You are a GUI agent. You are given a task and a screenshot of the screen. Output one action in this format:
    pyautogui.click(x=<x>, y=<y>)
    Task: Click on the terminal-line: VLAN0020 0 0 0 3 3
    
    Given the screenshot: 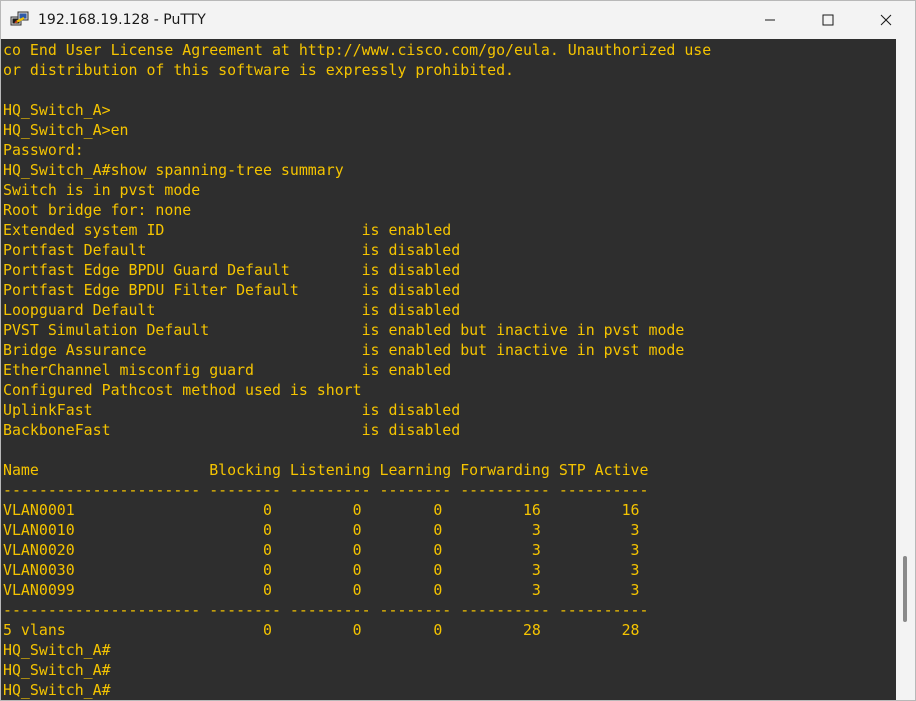 What is the action you would take?
    pyautogui.click(x=321, y=550)
    